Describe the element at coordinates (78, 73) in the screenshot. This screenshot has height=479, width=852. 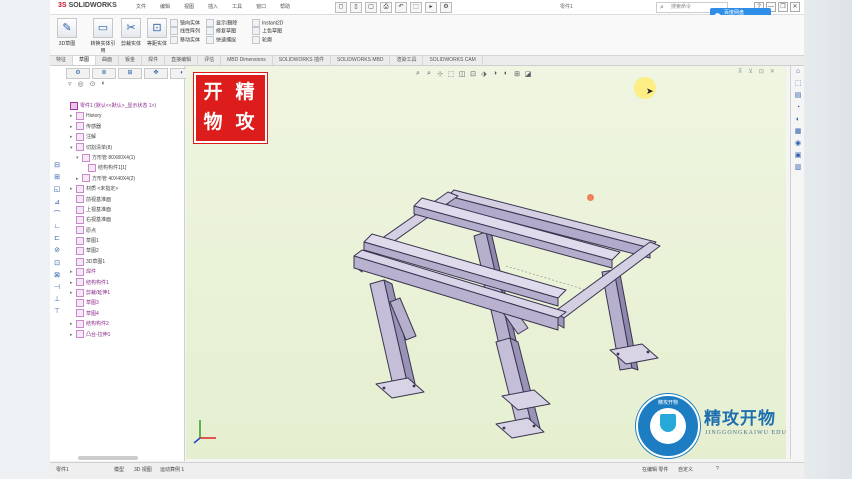
I see `feature-tree-tab: ⚙` at that location.